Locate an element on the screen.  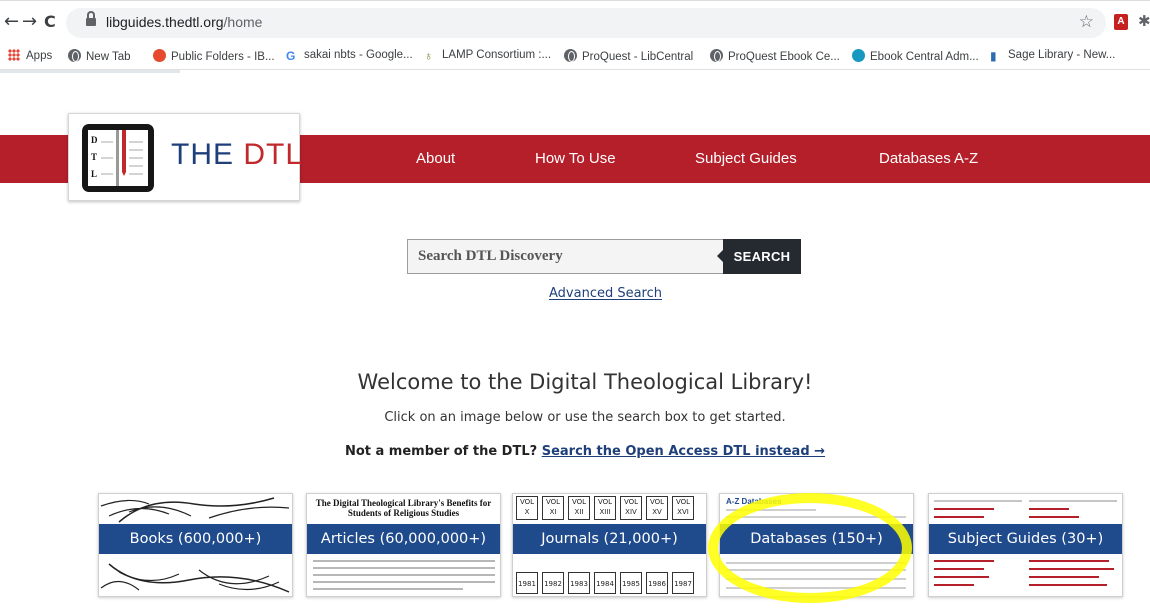
pdf-extension-icon: A is located at coordinates (1121, 22).